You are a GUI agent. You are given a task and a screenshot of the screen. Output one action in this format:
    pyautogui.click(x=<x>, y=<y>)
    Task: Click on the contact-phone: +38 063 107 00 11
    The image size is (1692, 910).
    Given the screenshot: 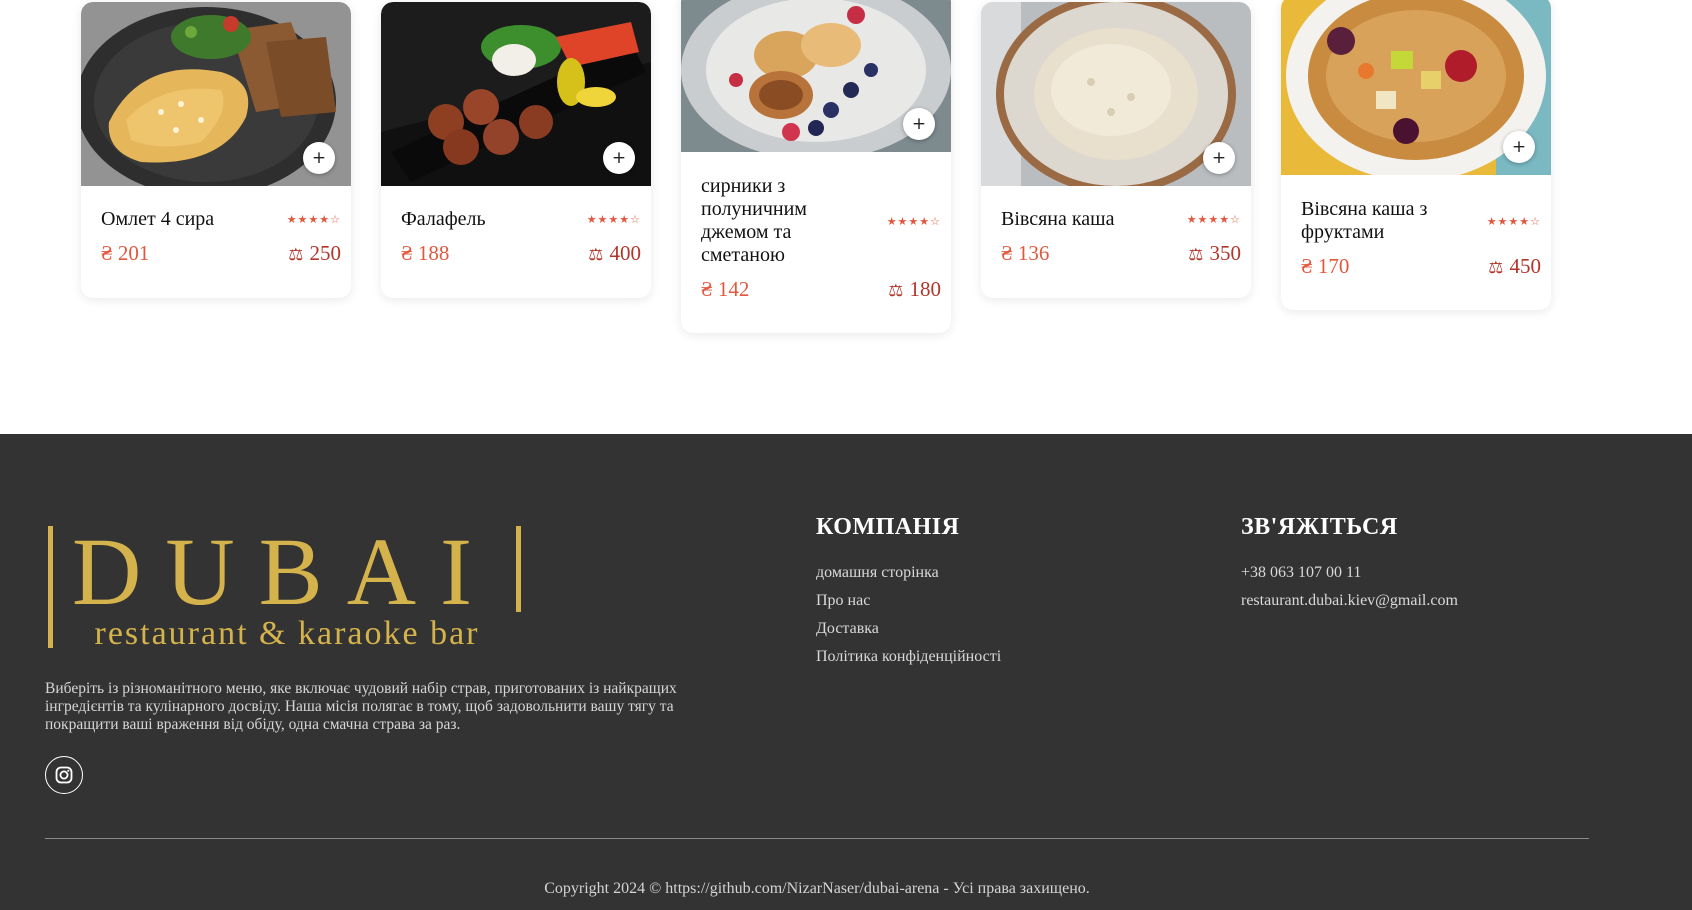 What is the action you would take?
    pyautogui.click(x=1349, y=573)
    